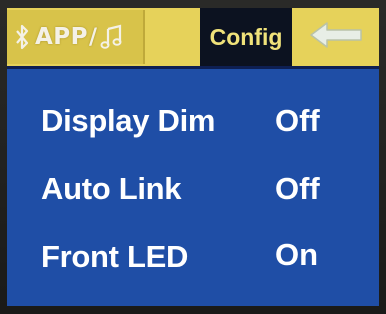  What do you see at coordinates (62, 37) in the screenshot?
I see `tab-app-label: APP` at bounding box center [62, 37].